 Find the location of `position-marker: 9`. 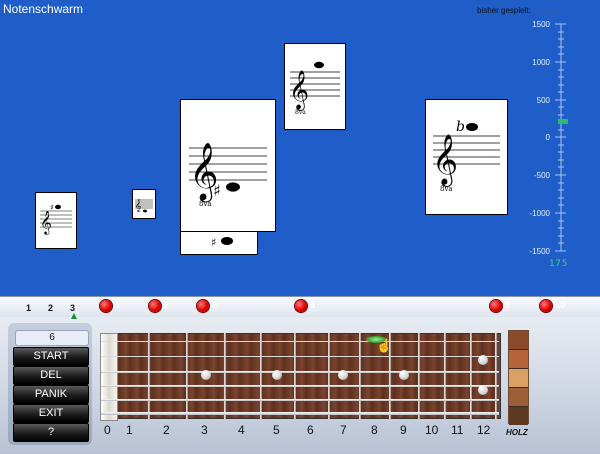

position-marker: 9 is located at coordinates (505, 306).